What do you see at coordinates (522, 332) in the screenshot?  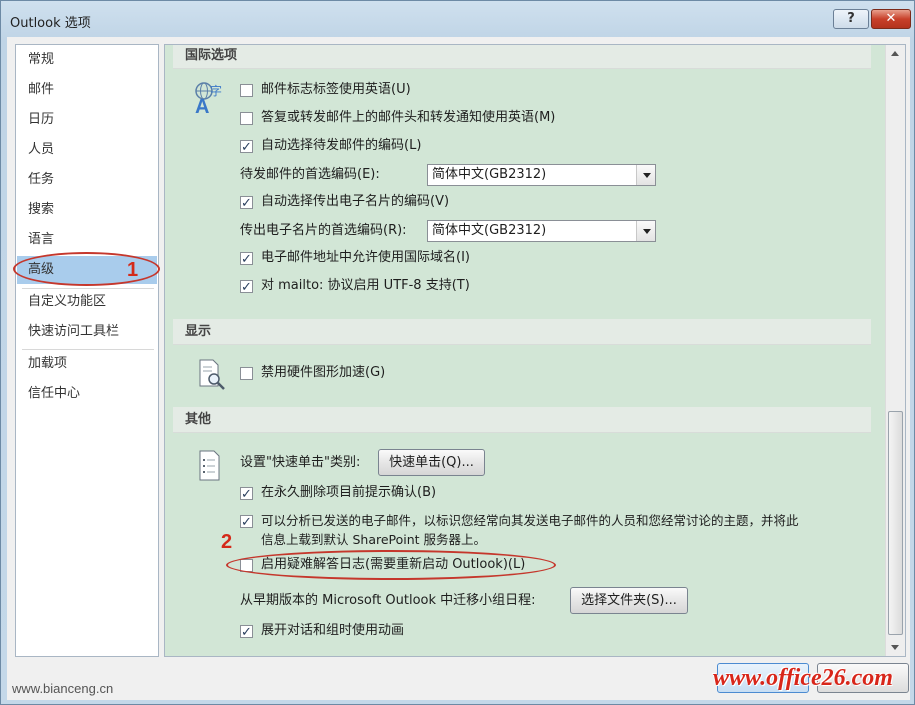 I see `section-header-display: 显示` at bounding box center [522, 332].